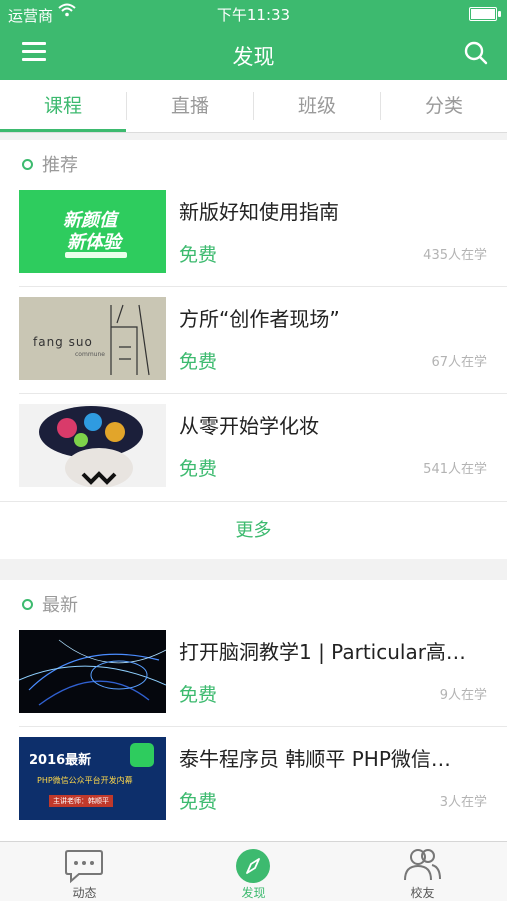 This screenshot has height=901, width=507. I want to click on tab-label: 发现, so click(253, 893).